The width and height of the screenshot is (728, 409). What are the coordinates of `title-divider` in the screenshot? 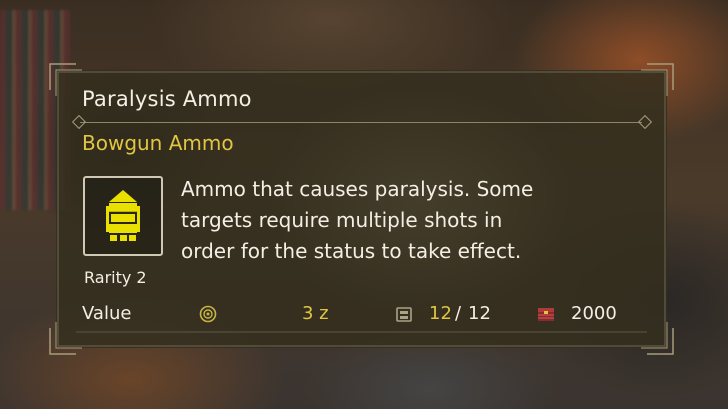 It's located at (361, 122).